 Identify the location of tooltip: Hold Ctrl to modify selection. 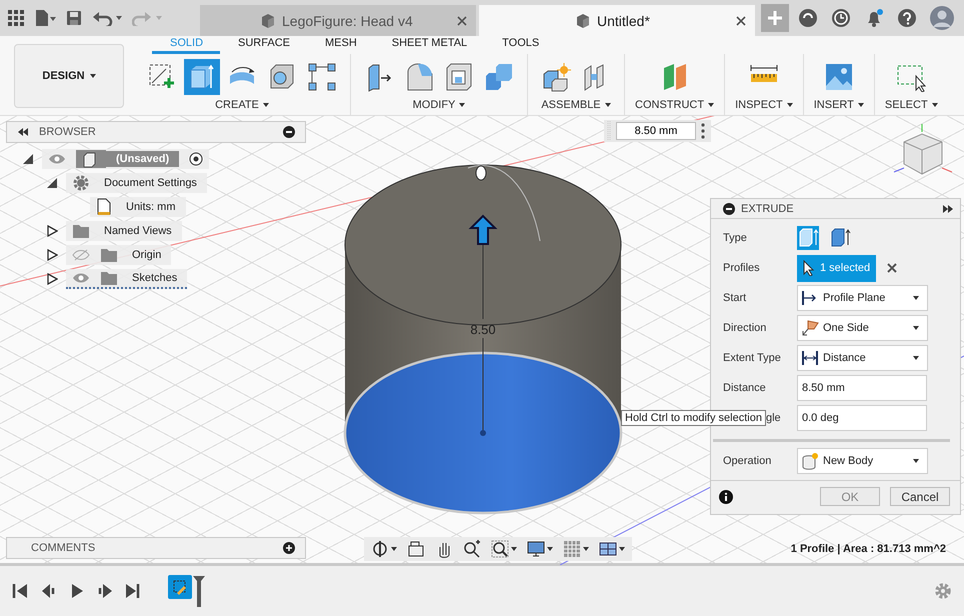
(693, 418).